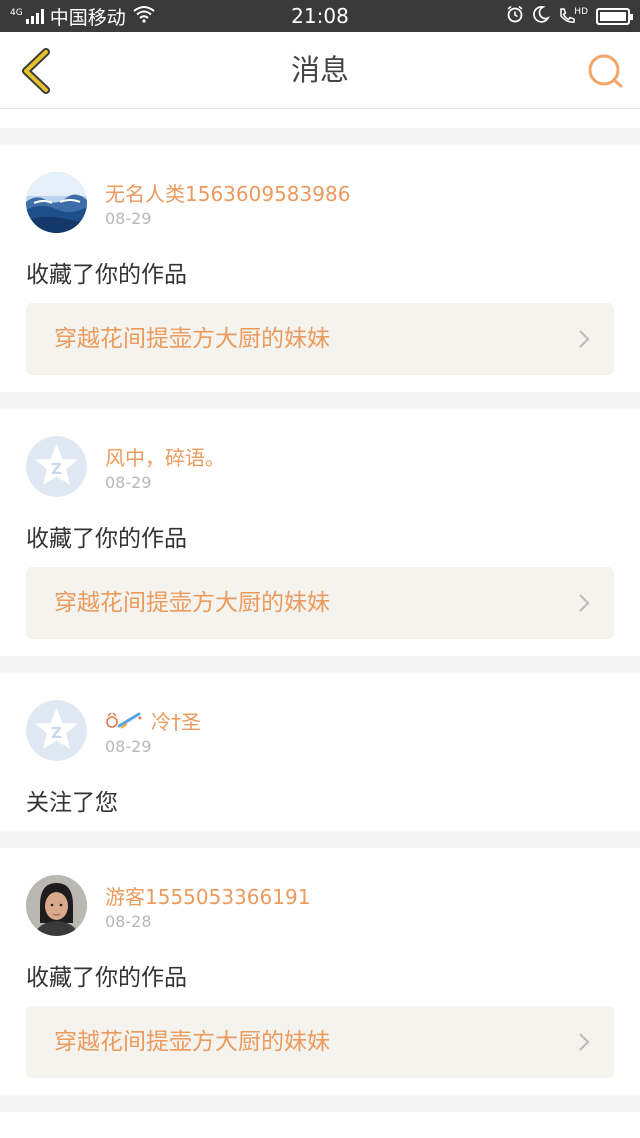 Image resolution: width=640 pixels, height=1138 pixels. Describe the element at coordinates (320, 1125) in the screenshot. I see `message-card-partial` at that location.